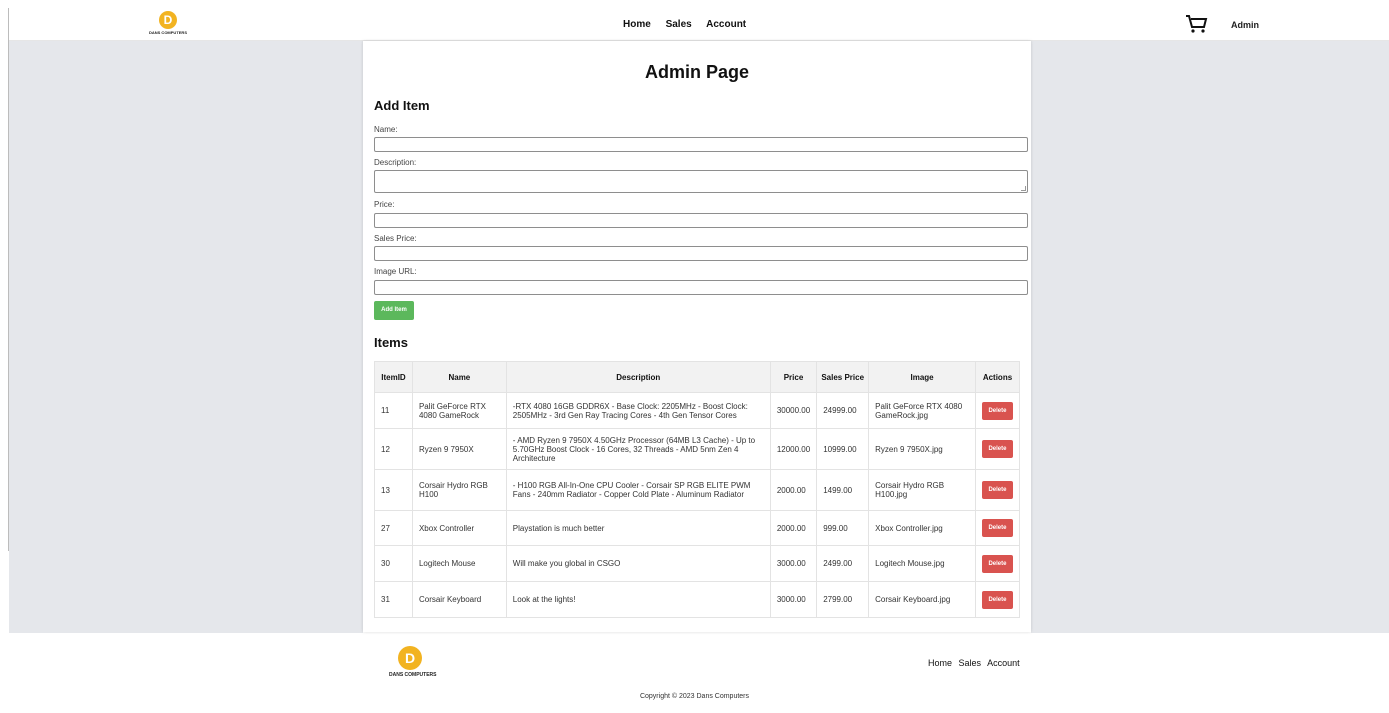 This screenshot has width=1389, height=713. I want to click on cell-description: Playstation is much better, so click(638, 528).